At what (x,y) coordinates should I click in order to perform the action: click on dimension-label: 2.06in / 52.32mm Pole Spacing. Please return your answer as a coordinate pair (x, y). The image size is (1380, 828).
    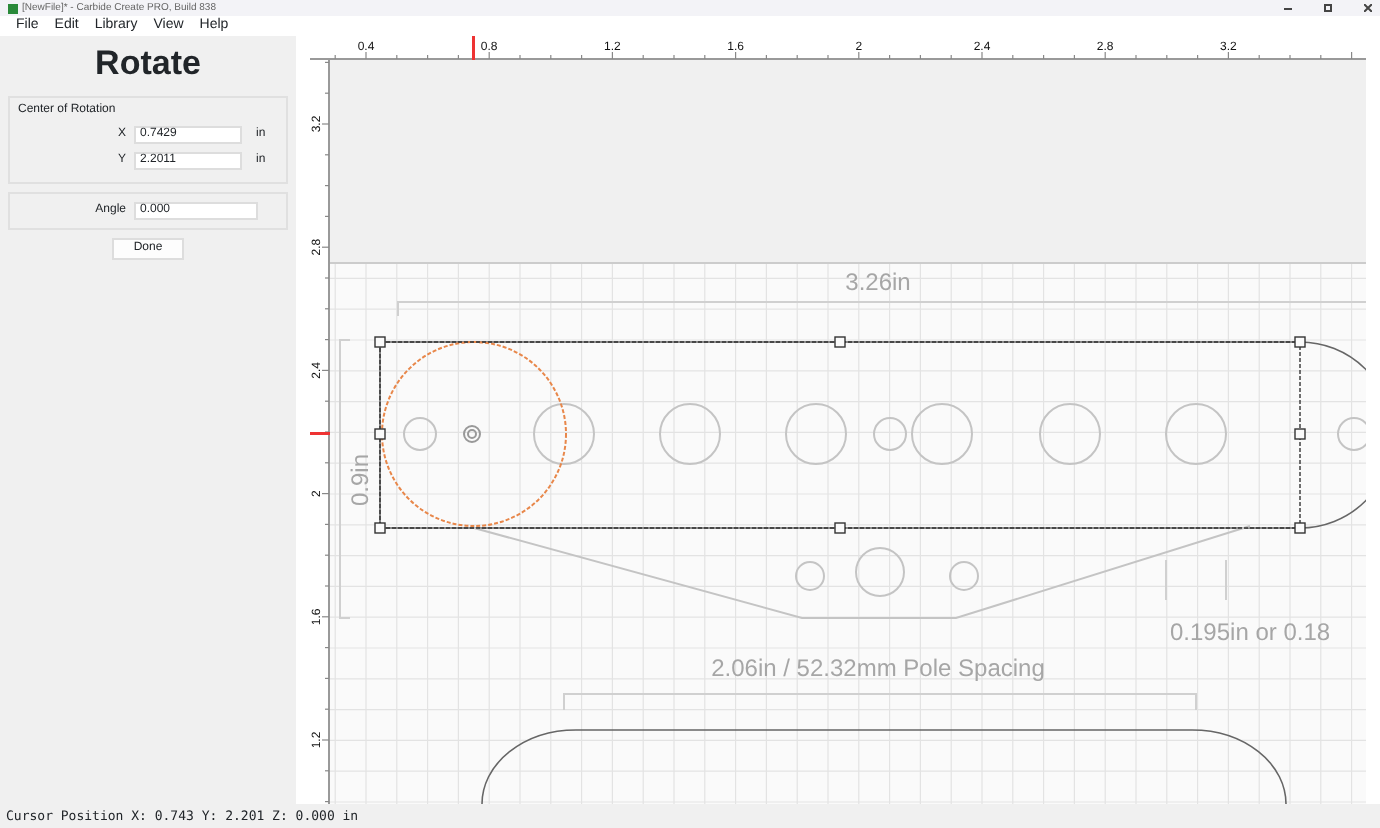
    Looking at the image, I should click on (878, 668).